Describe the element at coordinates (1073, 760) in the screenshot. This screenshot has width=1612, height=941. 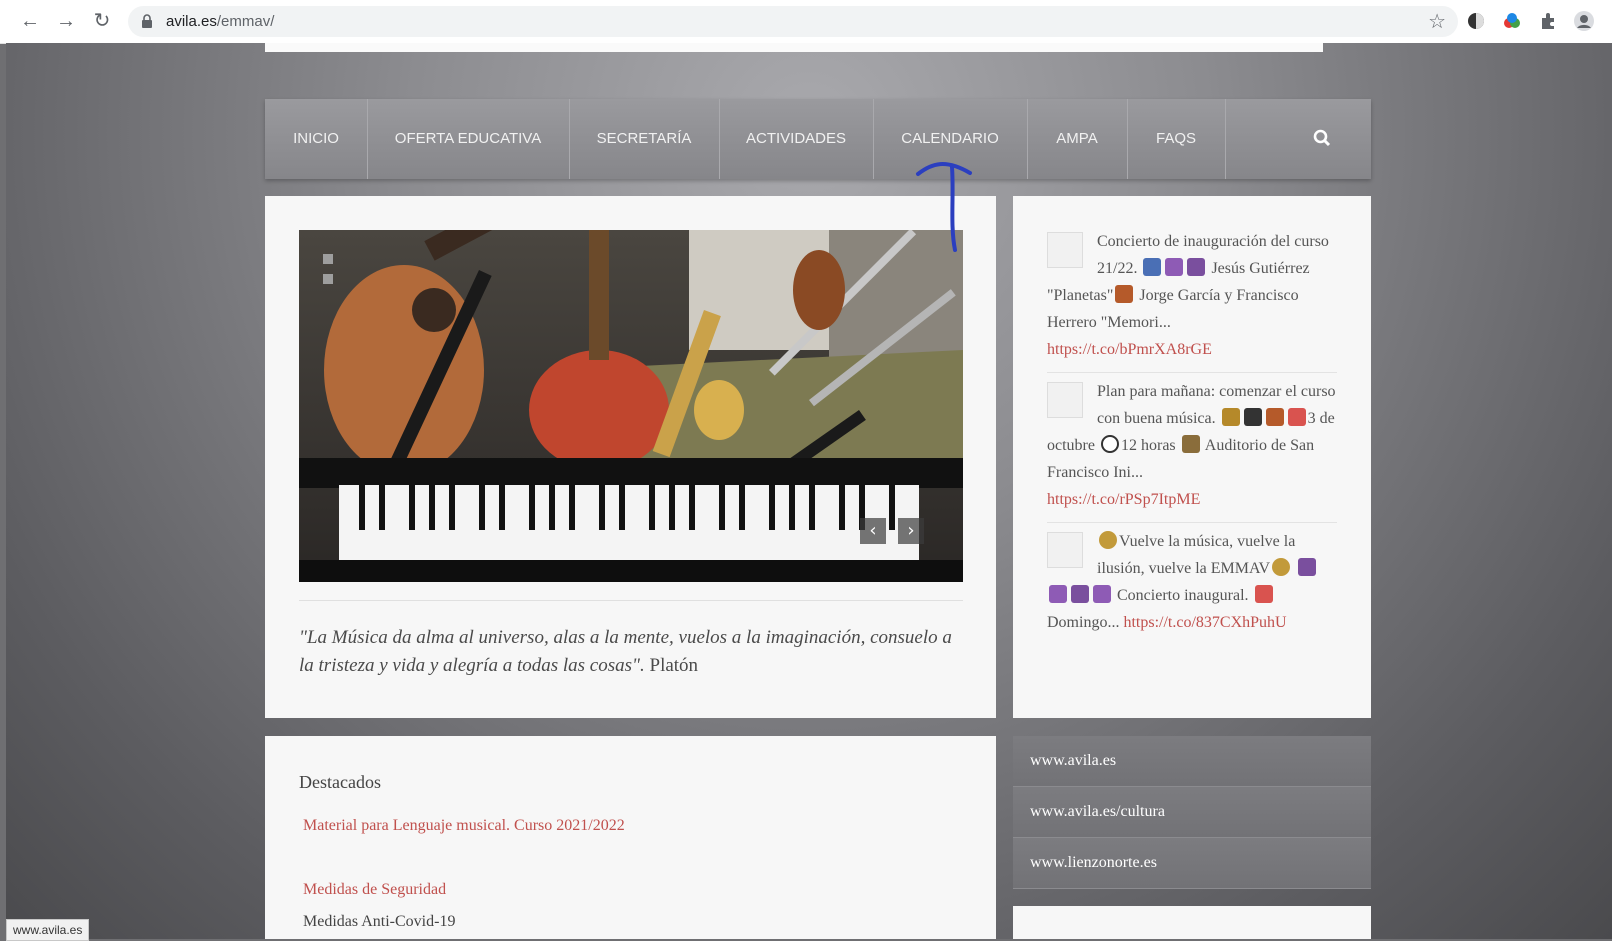
I see `link-label: www.avila.es` at that location.